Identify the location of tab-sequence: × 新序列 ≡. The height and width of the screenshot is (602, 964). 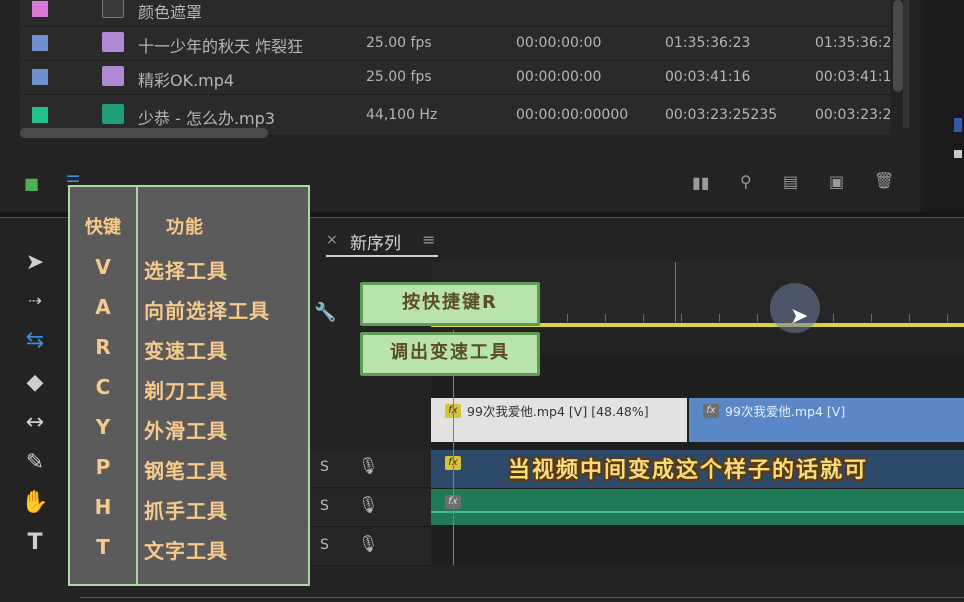
(383, 242).